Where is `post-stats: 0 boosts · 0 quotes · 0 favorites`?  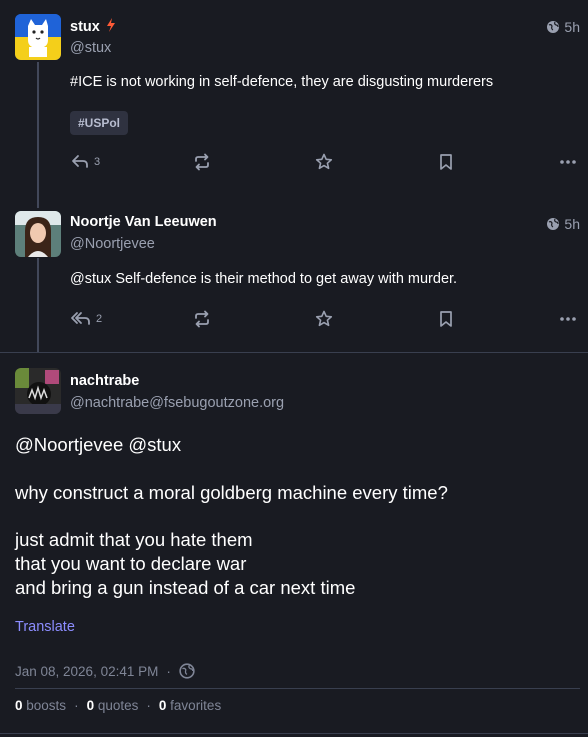
post-stats: 0 boosts · 0 quotes · 0 favorites is located at coordinates (118, 705).